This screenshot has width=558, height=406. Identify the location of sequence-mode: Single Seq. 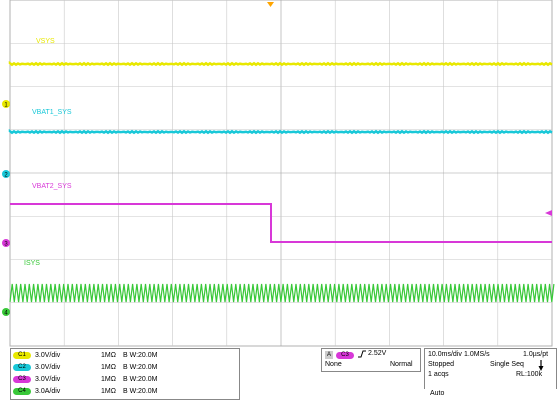
(507, 364).